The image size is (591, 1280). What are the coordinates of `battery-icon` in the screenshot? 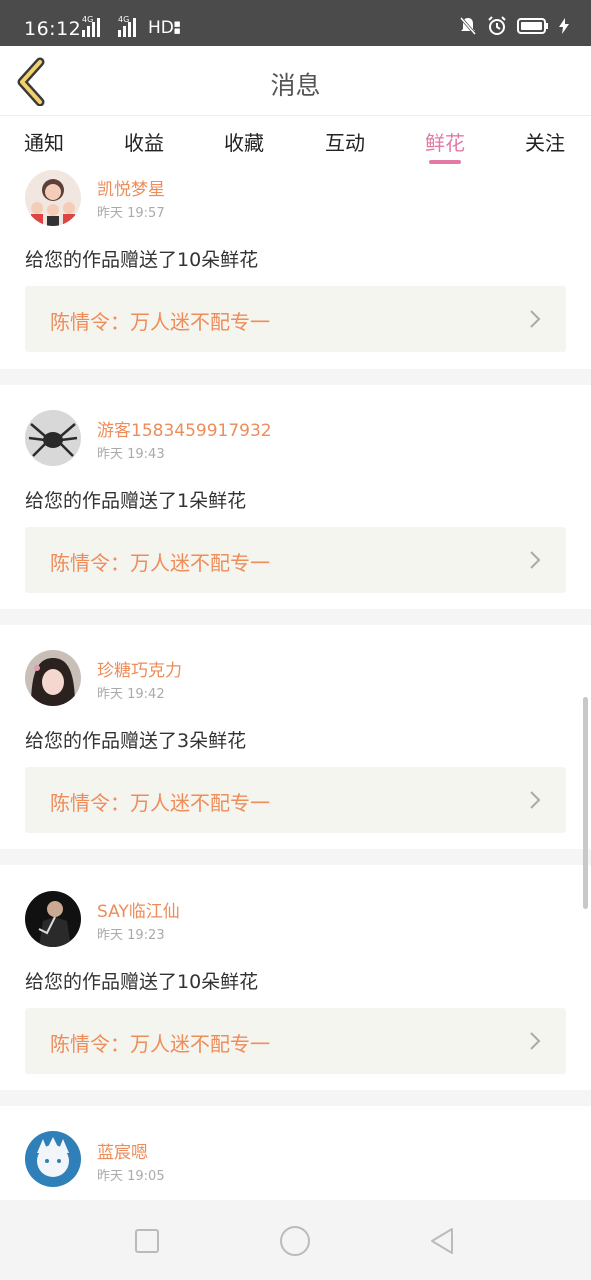 It's located at (532, 26).